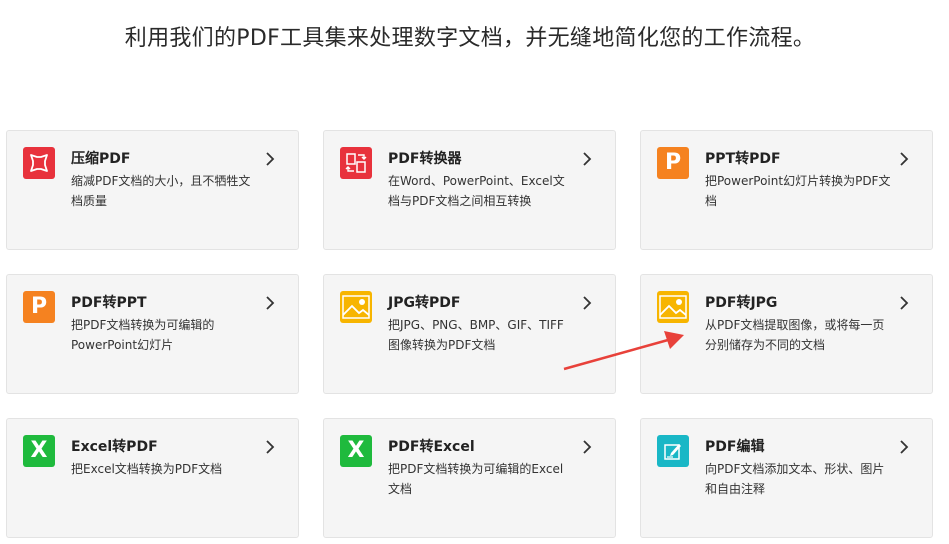 This screenshot has width=949, height=544. Describe the element at coordinates (161, 191) in the screenshot. I see `card-description: 缩减PDF文档的大小，且不牺牲文档质量` at that location.